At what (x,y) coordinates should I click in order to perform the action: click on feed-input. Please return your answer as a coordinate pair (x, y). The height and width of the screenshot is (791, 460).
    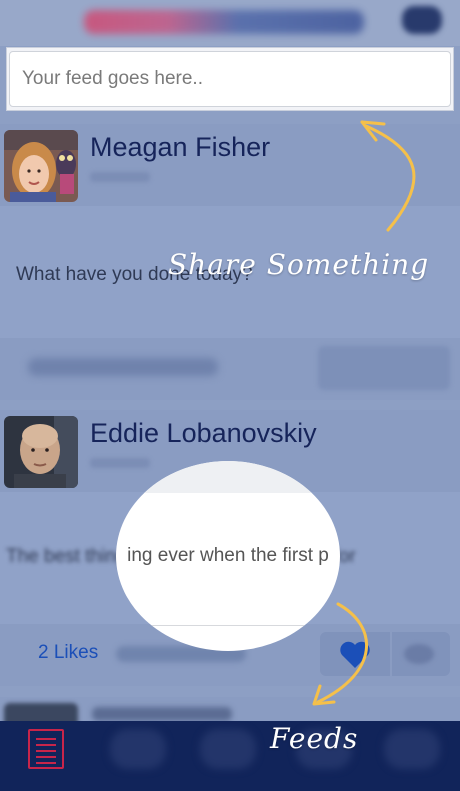
    Looking at the image, I should click on (230, 79).